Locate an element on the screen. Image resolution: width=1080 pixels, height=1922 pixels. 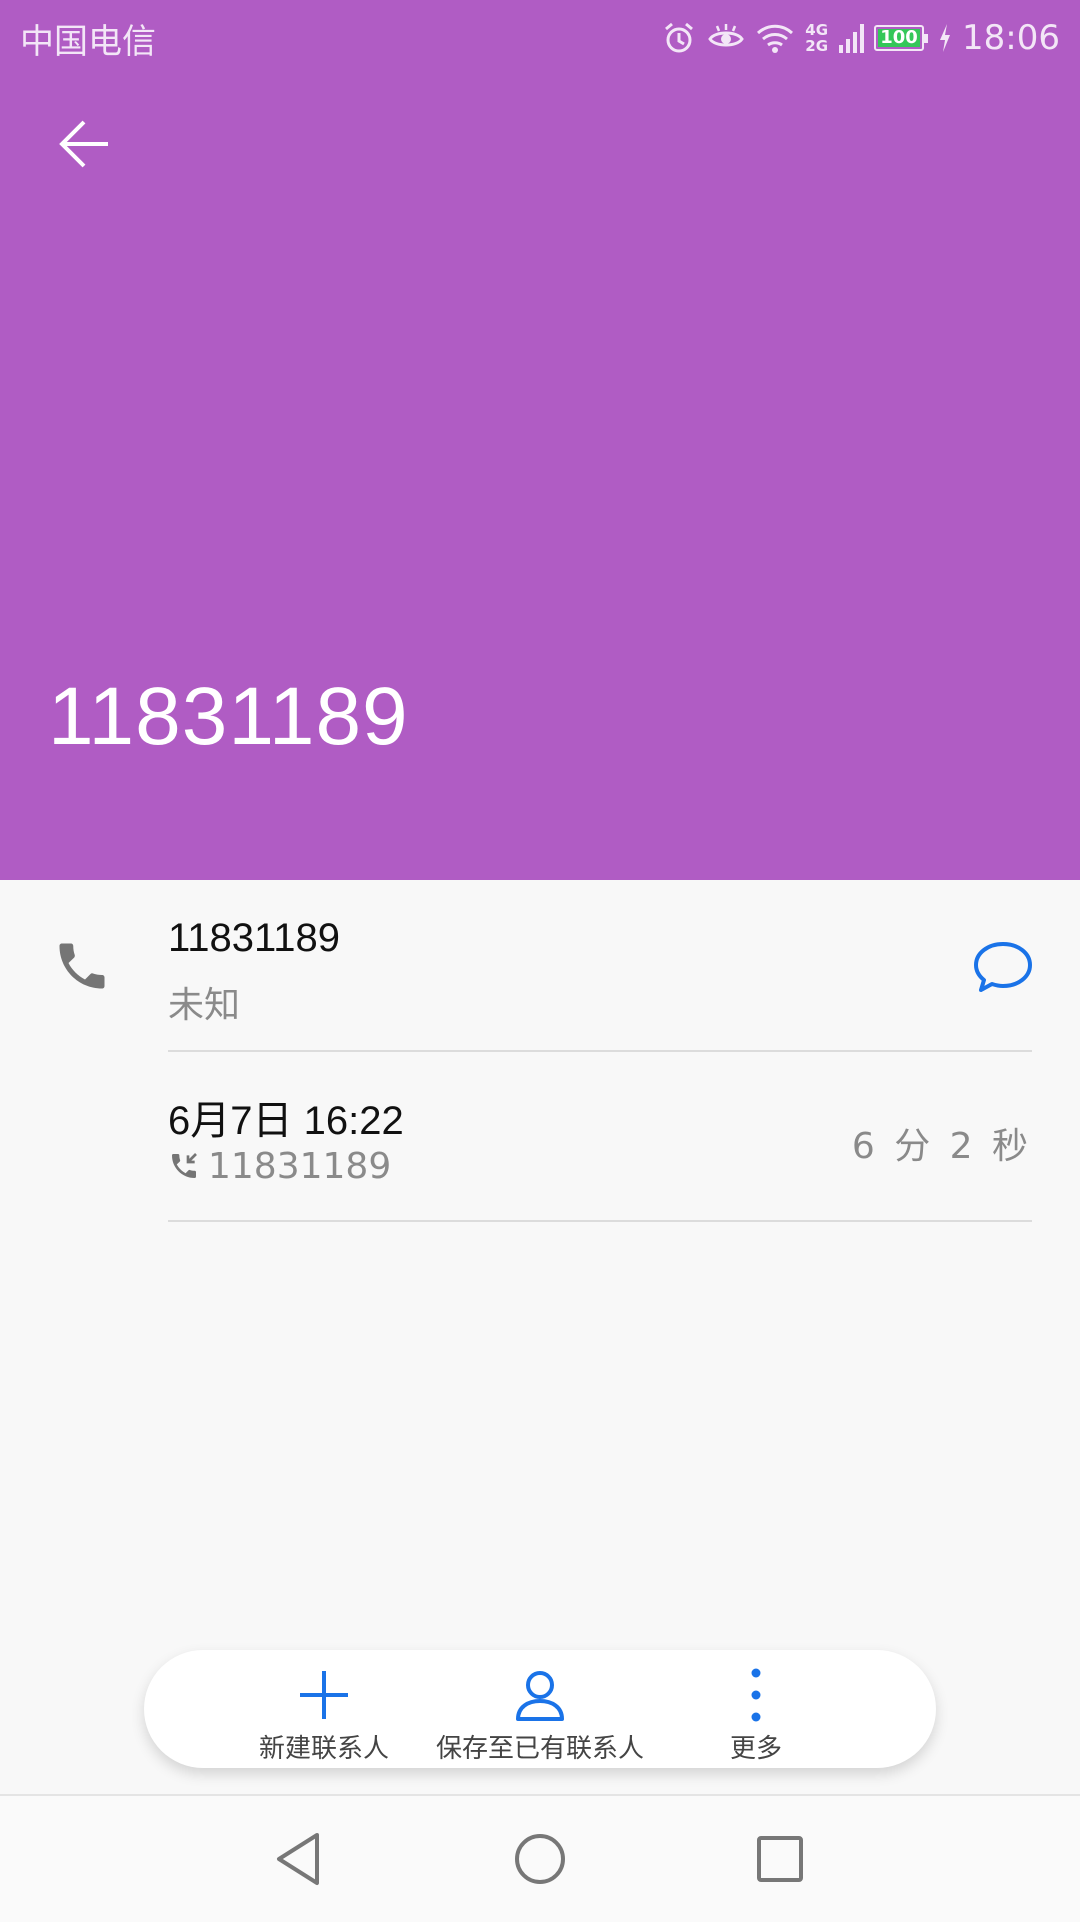
battery-level: 100 is located at coordinates (899, 38).